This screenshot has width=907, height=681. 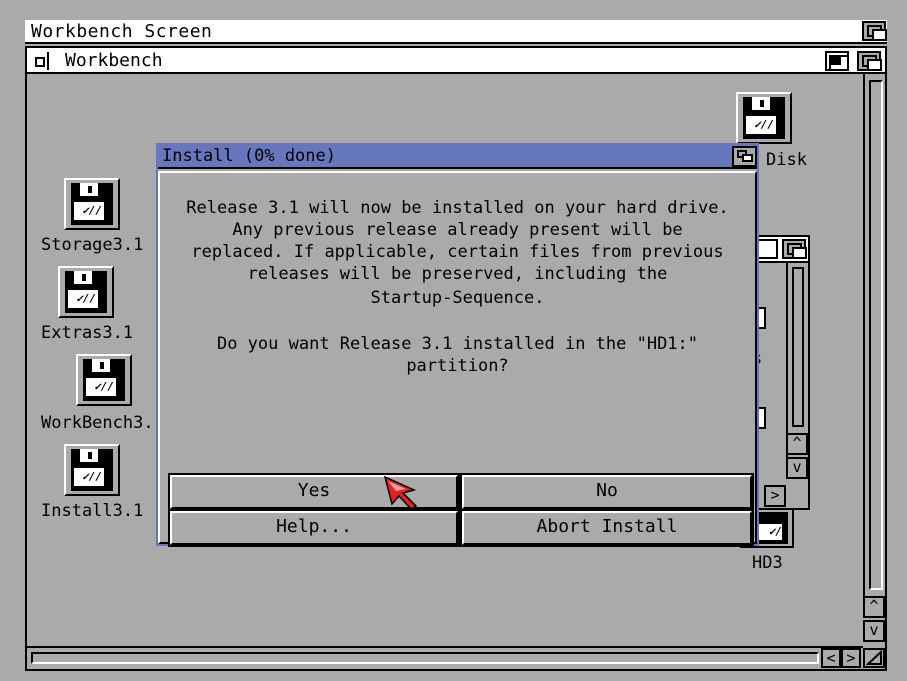 I want to click on horizontal-scrollbar, so click(x=445, y=657).